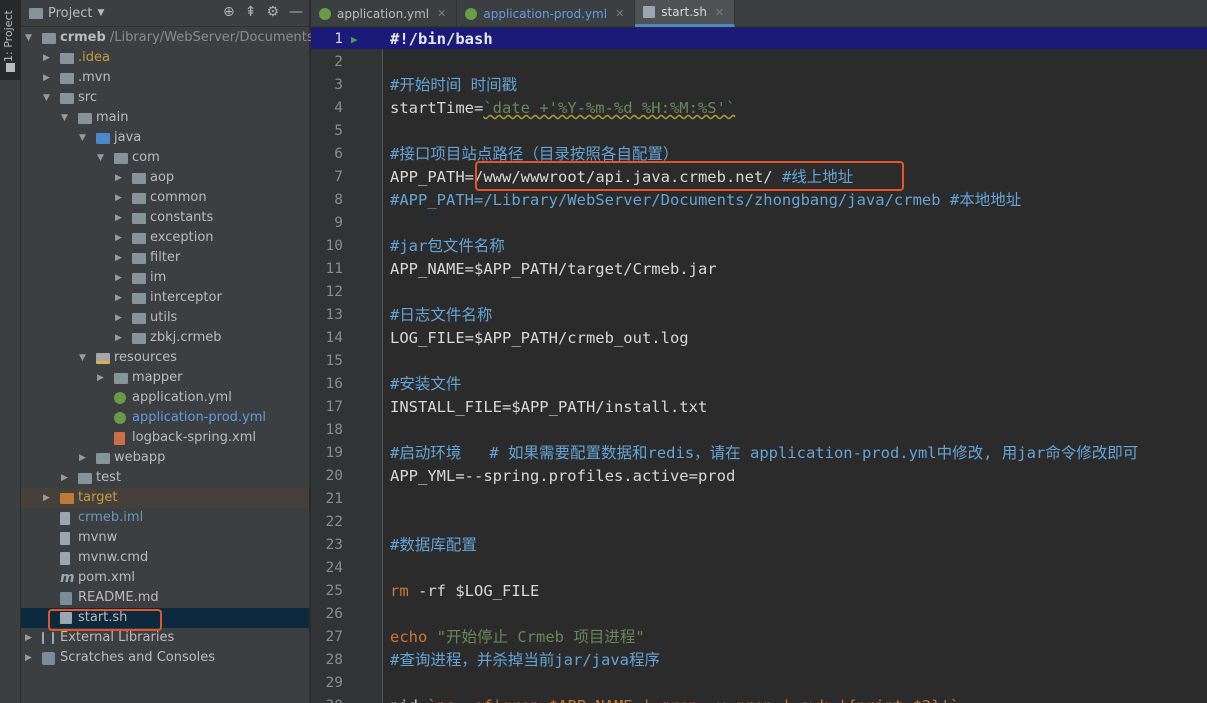 This screenshot has width=1207, height=703. I want to click on code-line: 2, so click(759, 62).